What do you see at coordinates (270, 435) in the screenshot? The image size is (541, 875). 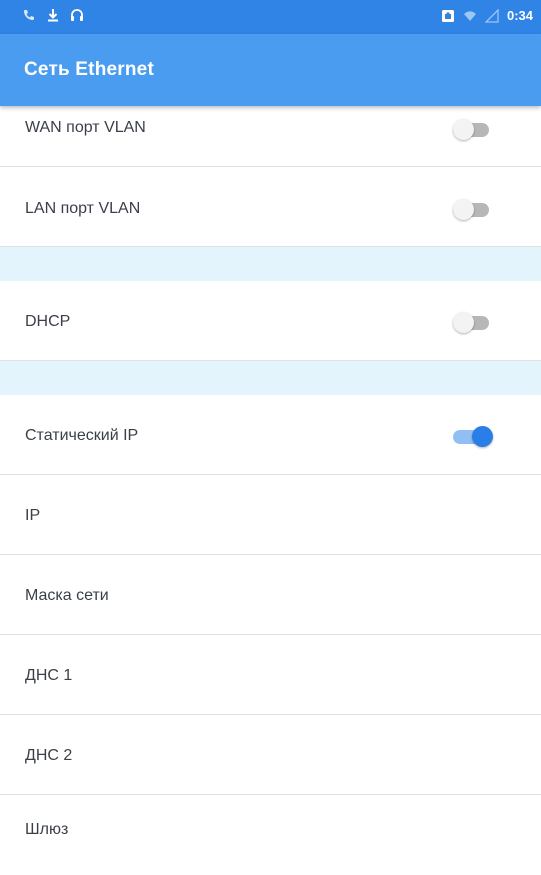 I see `static-ip-row: Статический IP` at bounding box center [270, 435].